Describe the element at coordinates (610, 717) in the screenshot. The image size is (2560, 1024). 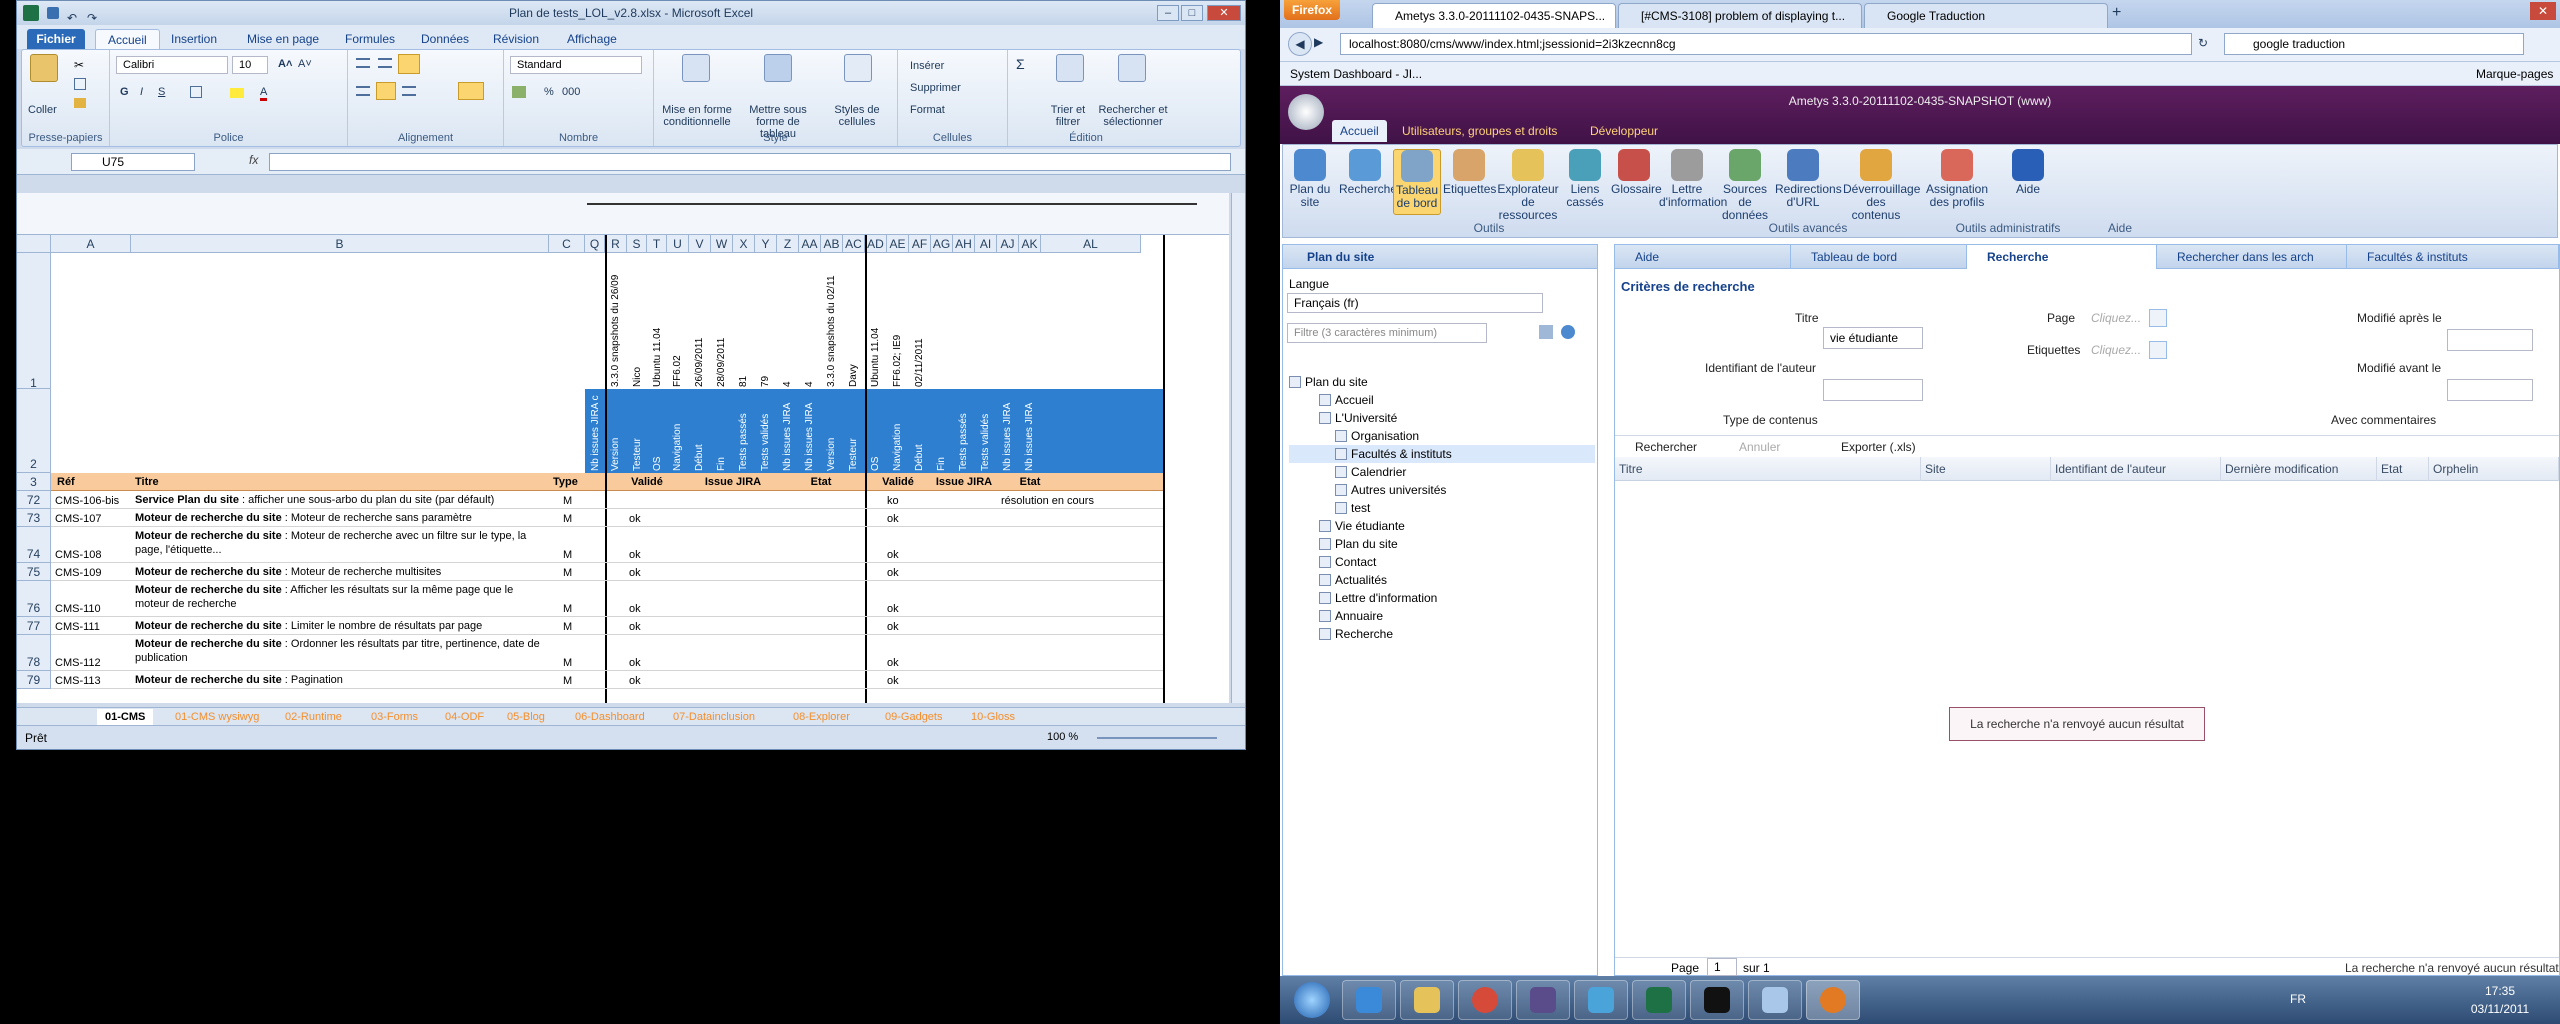
I see `sheet-tab: 06-Dashboard` at that location.